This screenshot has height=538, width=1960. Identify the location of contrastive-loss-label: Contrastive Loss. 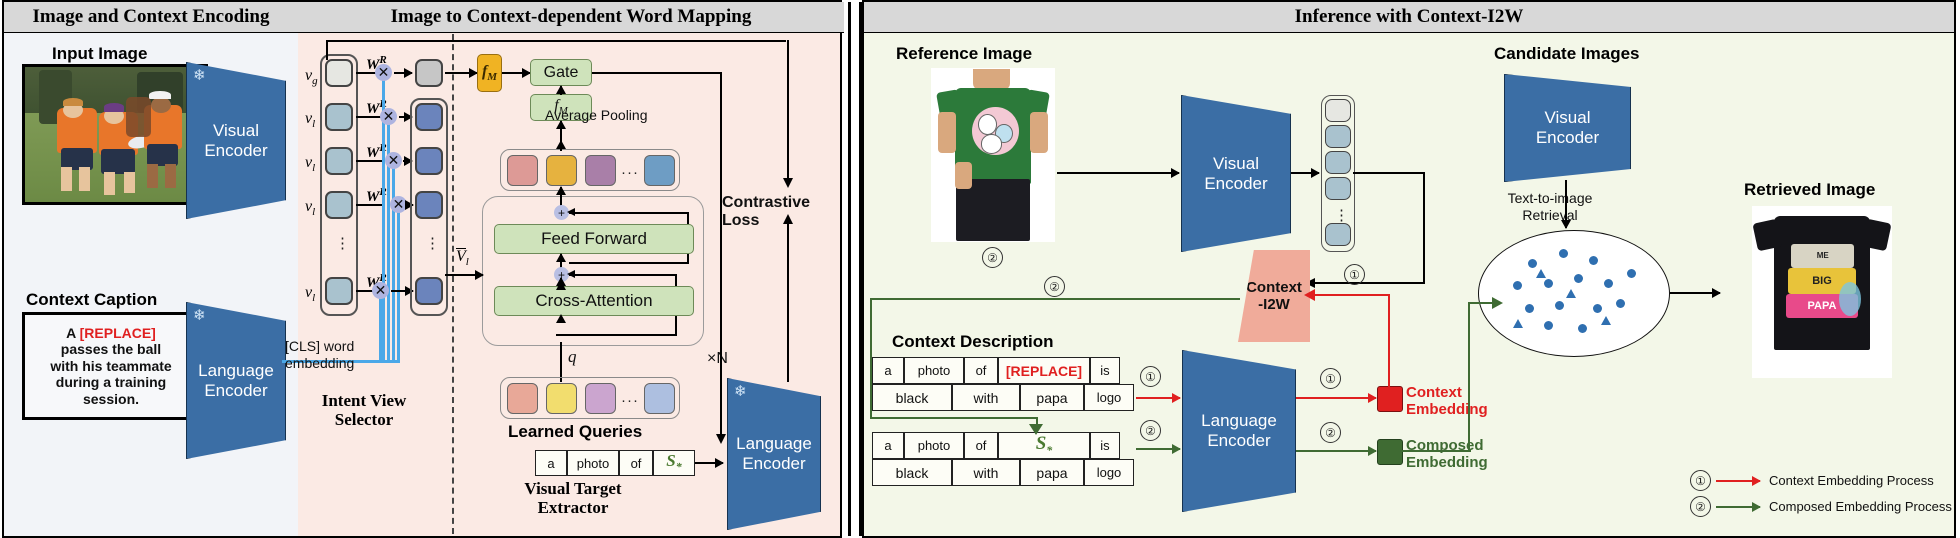
(766, 211).